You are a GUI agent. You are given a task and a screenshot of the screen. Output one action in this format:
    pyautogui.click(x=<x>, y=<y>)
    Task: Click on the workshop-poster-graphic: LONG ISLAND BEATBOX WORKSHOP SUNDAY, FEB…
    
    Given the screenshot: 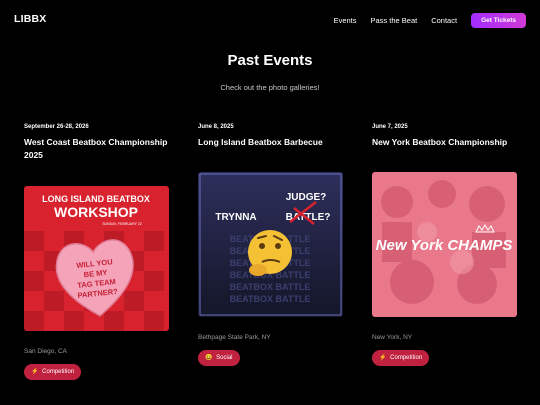 What is the action you would take?
    pyautogui.click(x=96, y=258)
    